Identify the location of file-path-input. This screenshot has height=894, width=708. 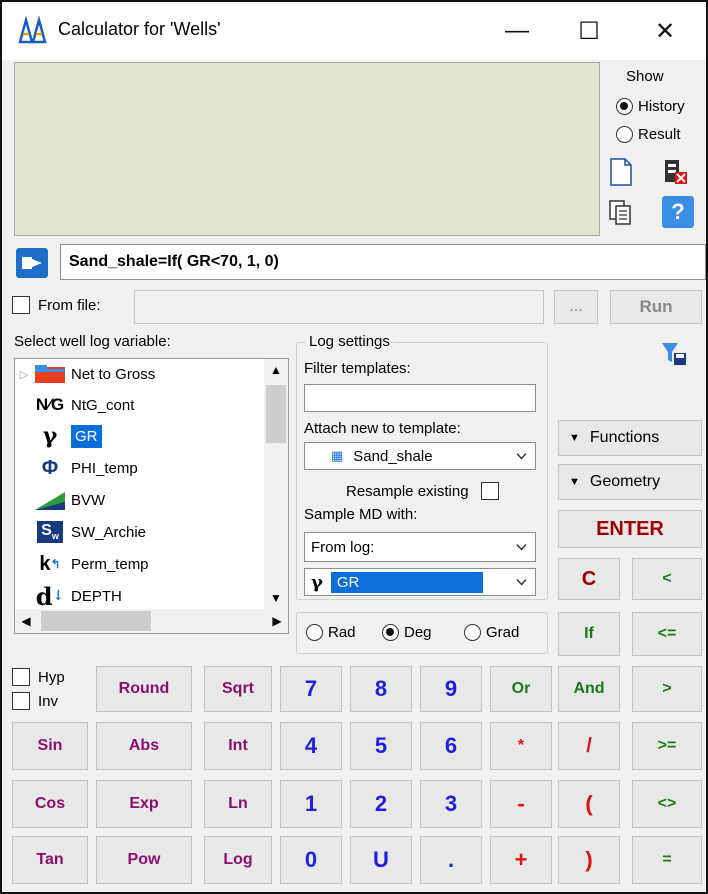
(339, 307).